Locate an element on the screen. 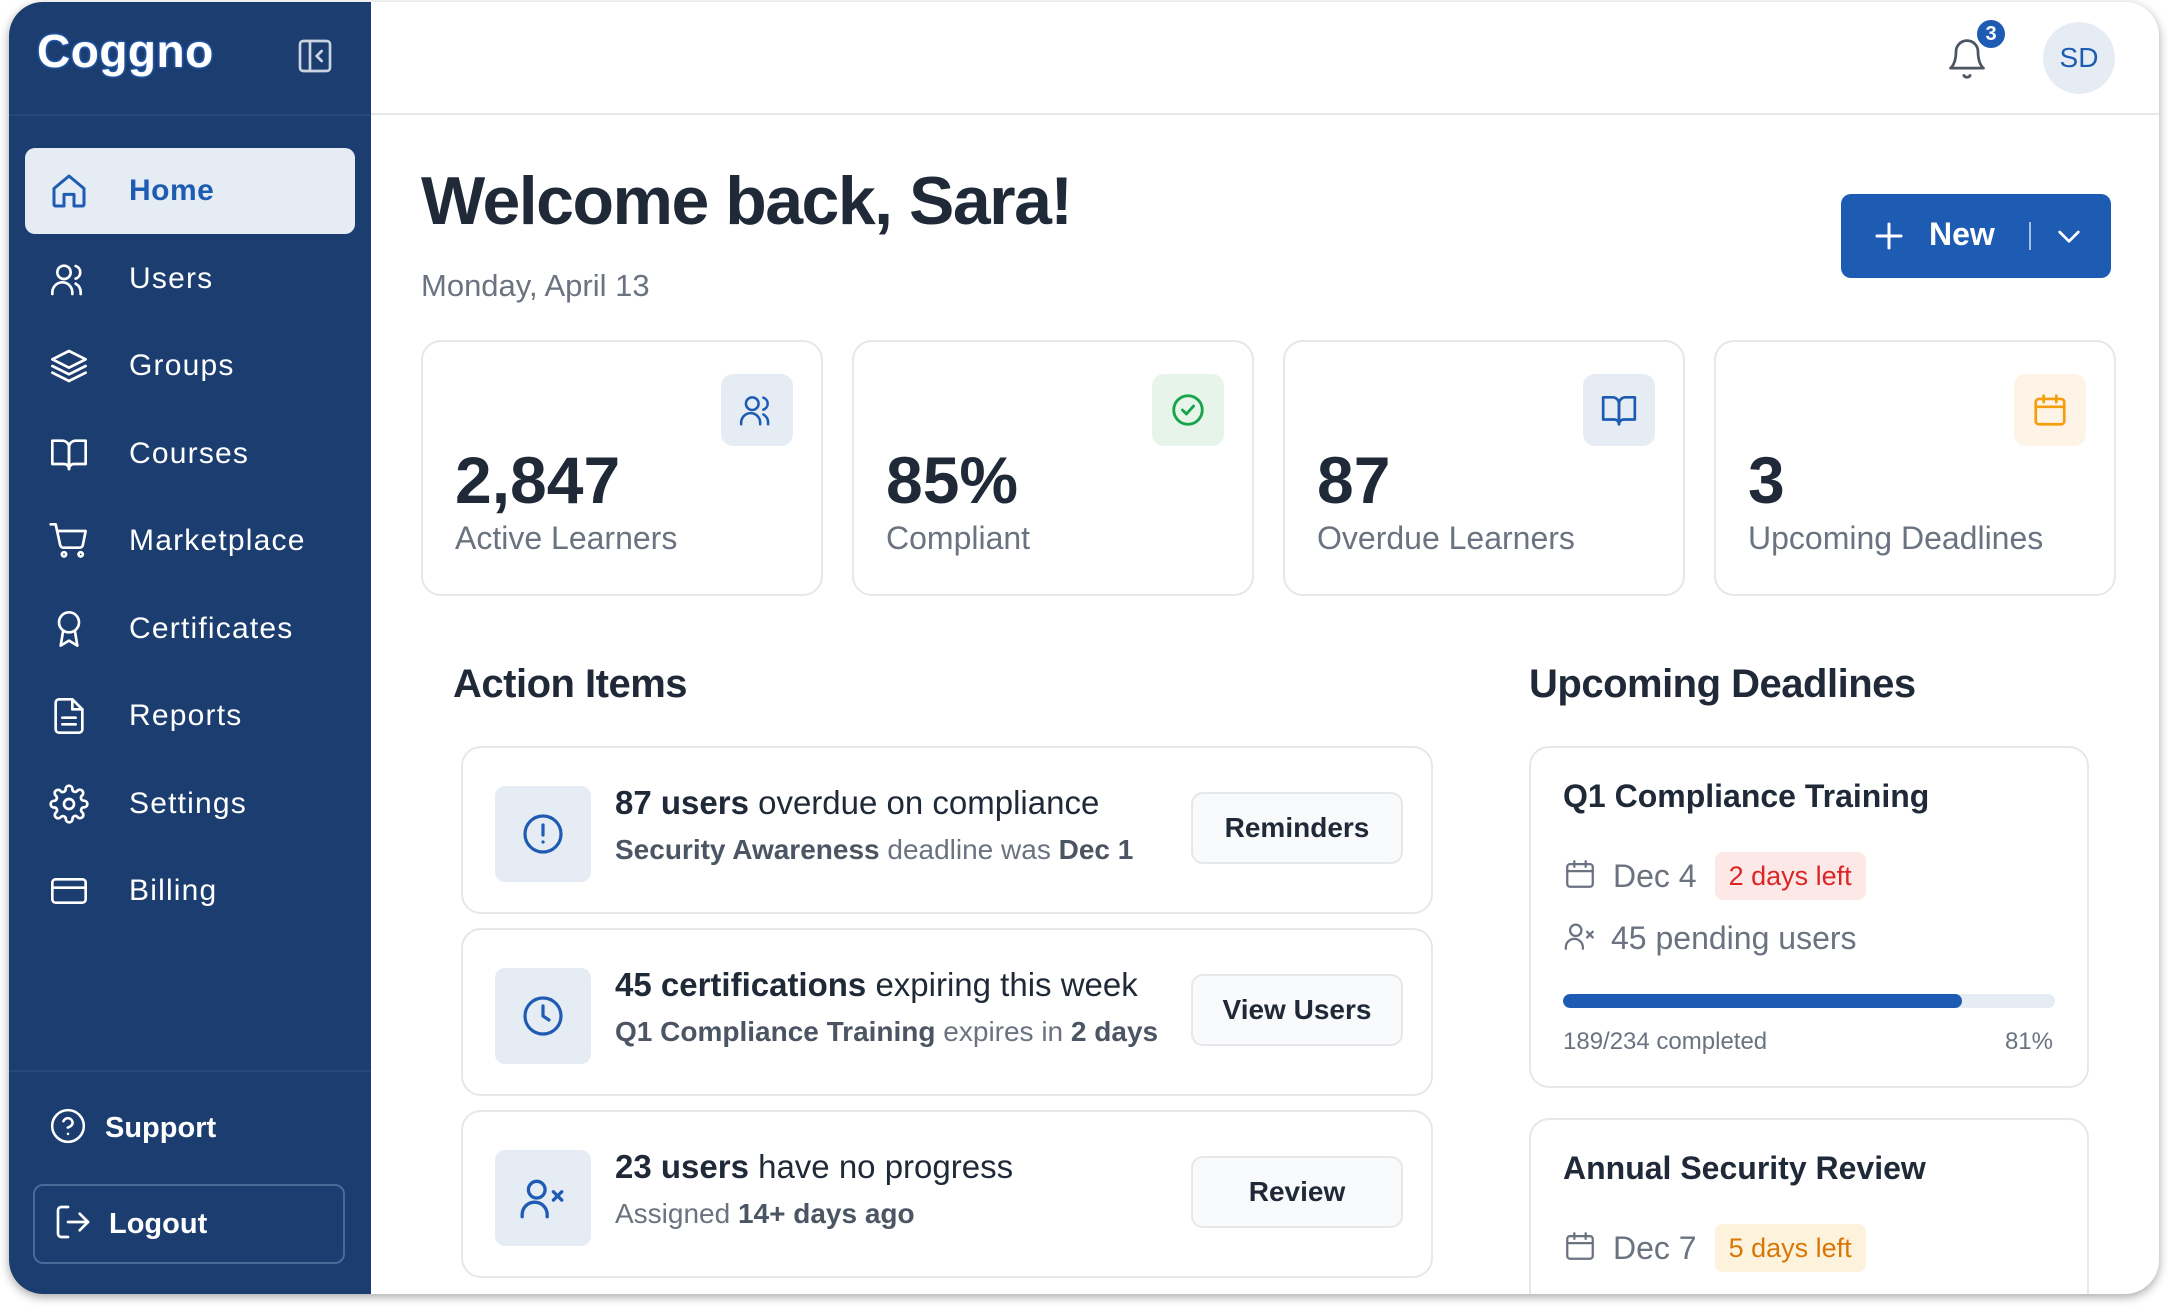 The height and width of the screenshot is (1308, 2168). logo: Coggno is located at coordinates (125, 51).